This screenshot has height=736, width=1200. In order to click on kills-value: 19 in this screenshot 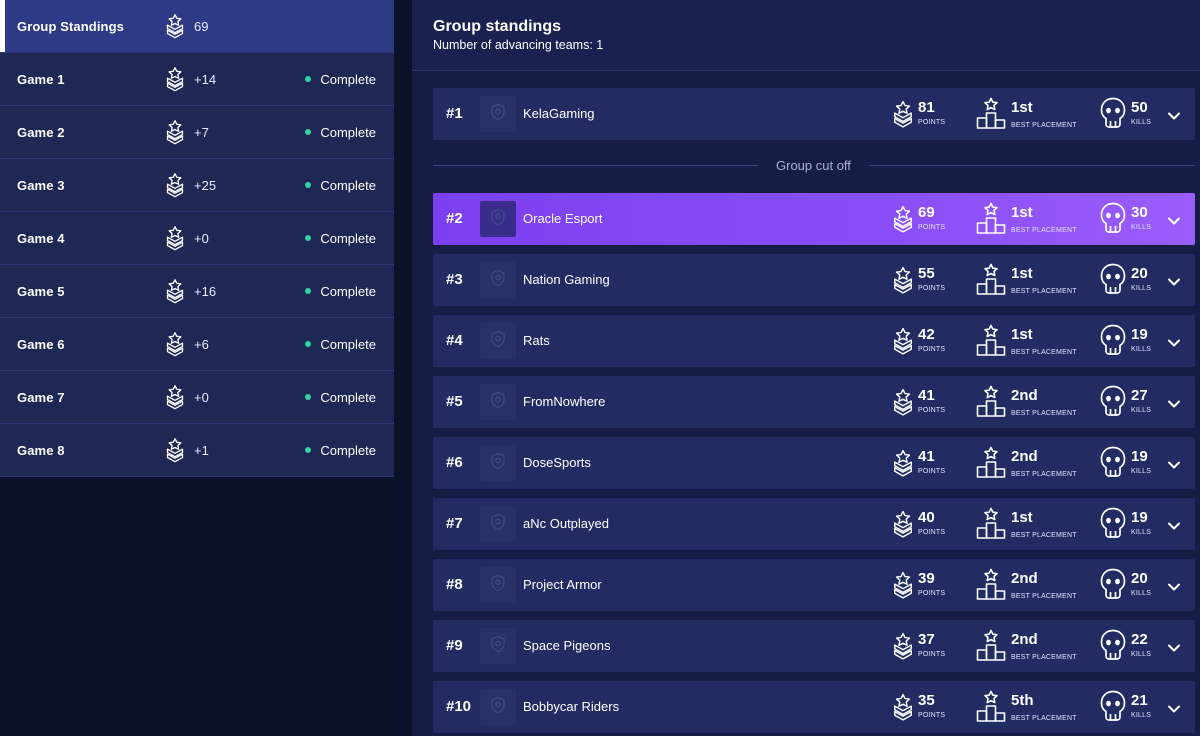, I will do `click(1139, 456)`.